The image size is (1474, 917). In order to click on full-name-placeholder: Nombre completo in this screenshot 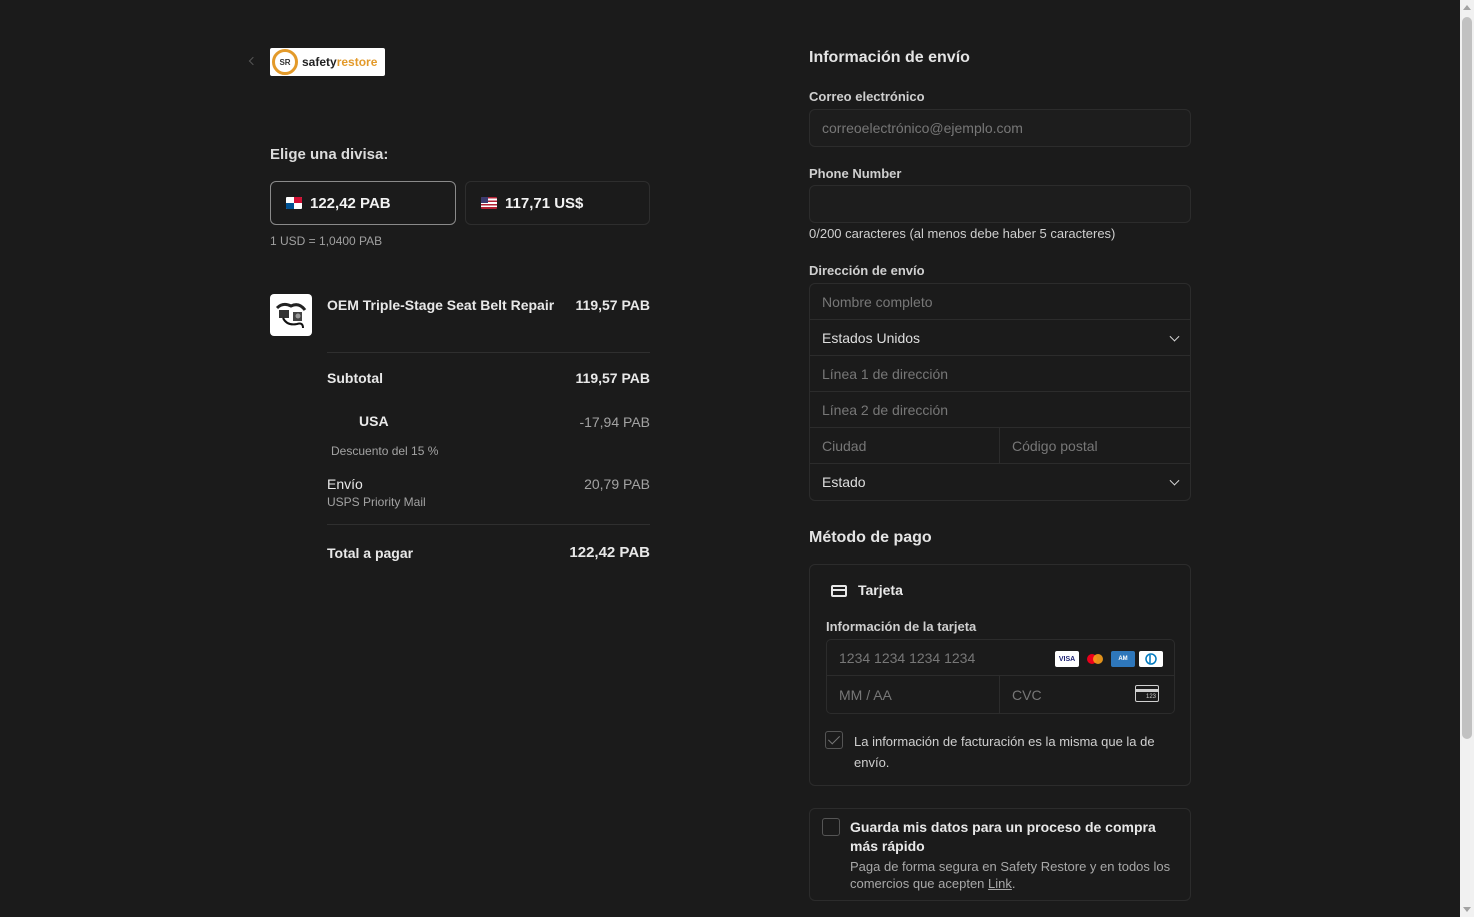, I will do `click(877, 301)`.